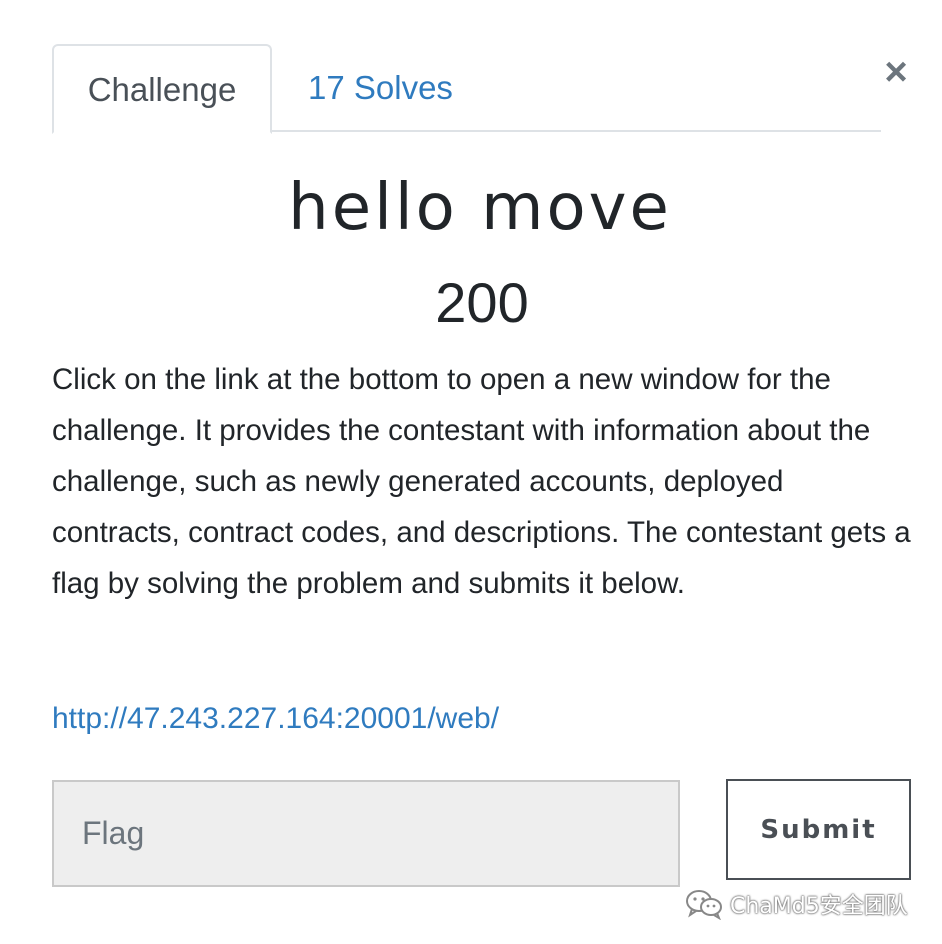  What do you see at coordinates (819, 906) in the screenshot?
I see `watermark-text: ChaMd5安全团队` at bounding box center [819, 906].